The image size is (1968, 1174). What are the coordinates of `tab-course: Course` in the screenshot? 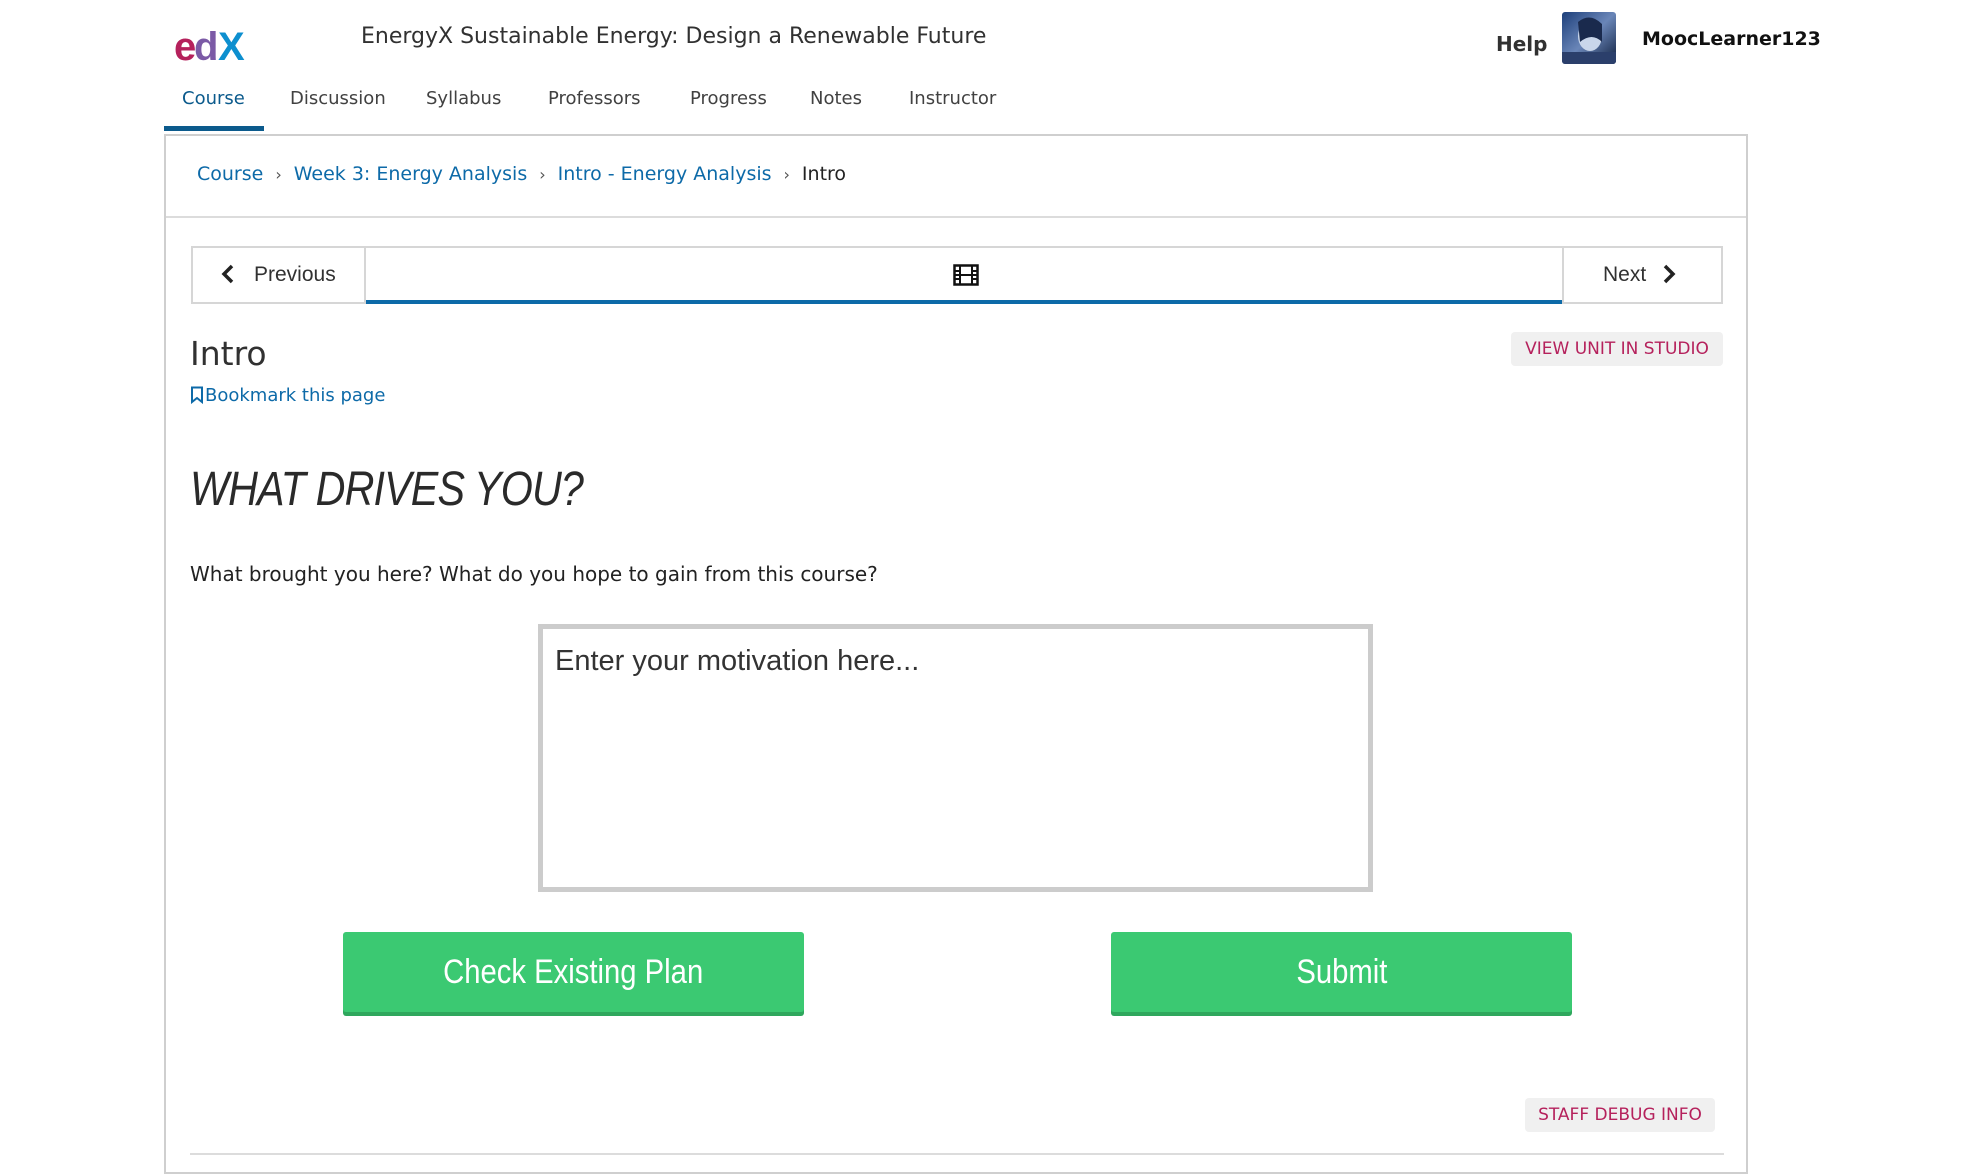 It's located at (213, 98).